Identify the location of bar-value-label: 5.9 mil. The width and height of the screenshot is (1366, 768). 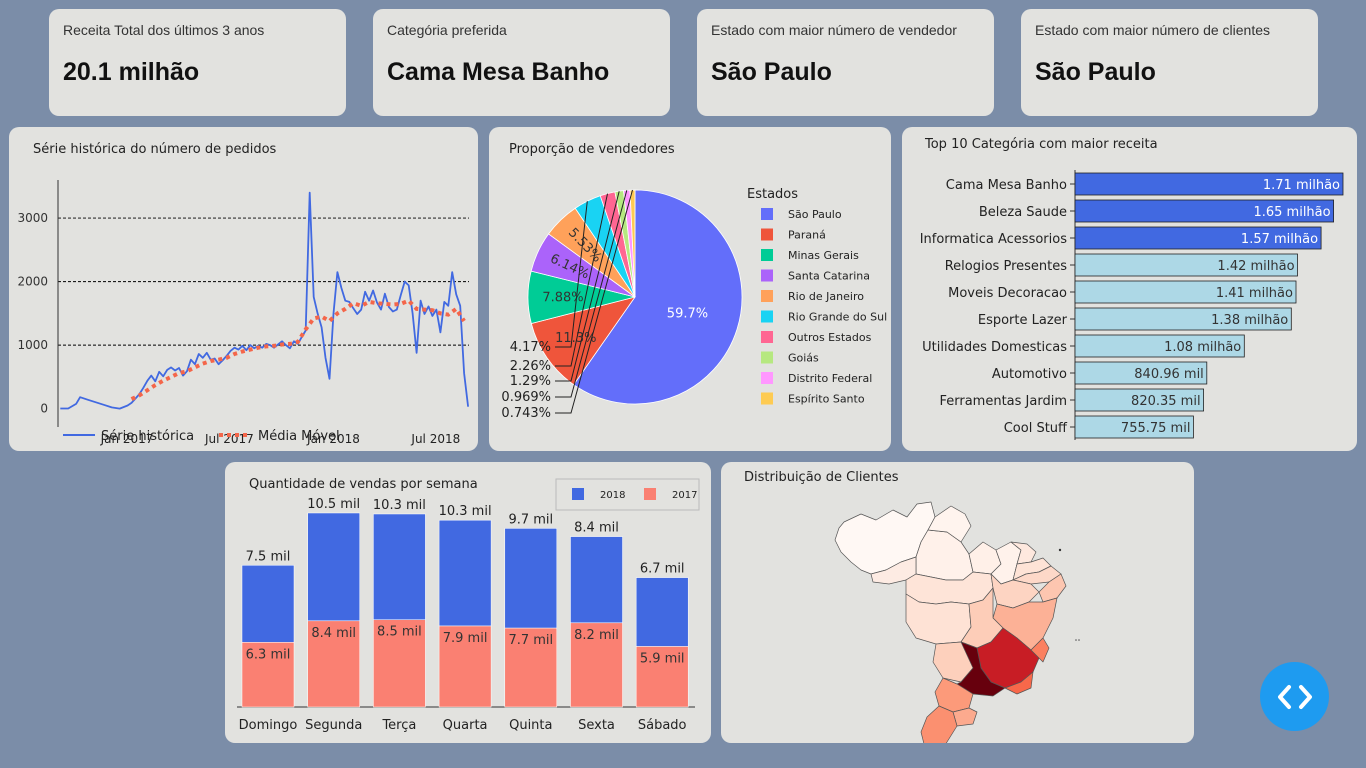
(662, 658).